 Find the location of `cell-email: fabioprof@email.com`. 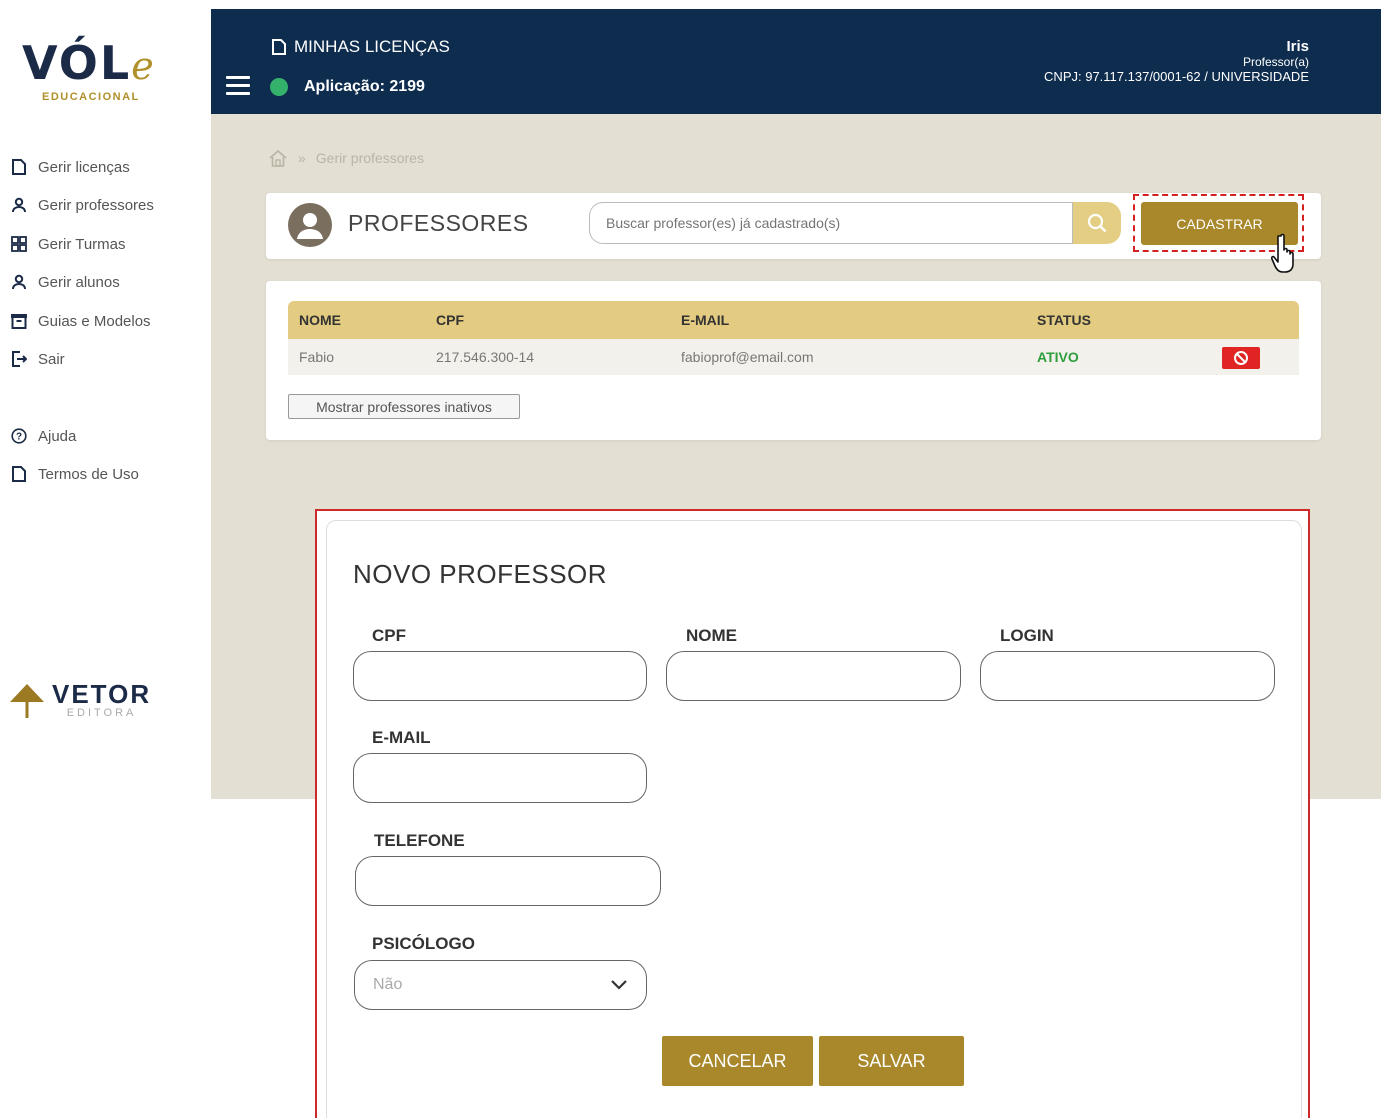

cell-email: fabioprof@email.com is located at coordinates (747, 357).